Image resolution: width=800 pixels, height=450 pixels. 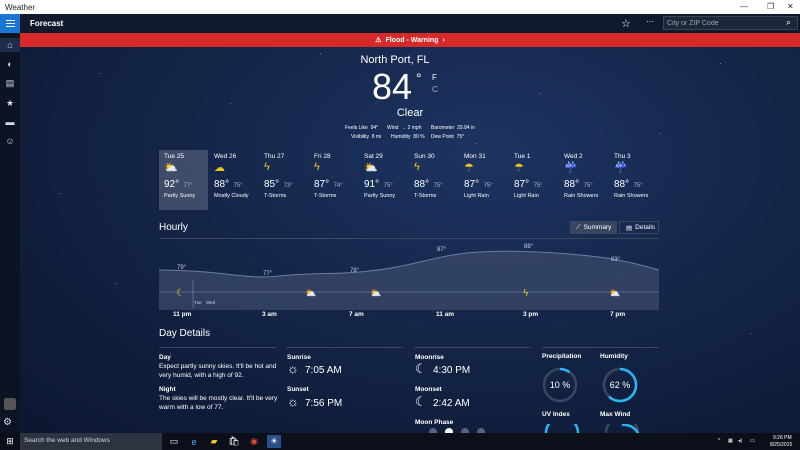 I want to click on nav-historical-icon: ▤, so click(x=10, y=83).